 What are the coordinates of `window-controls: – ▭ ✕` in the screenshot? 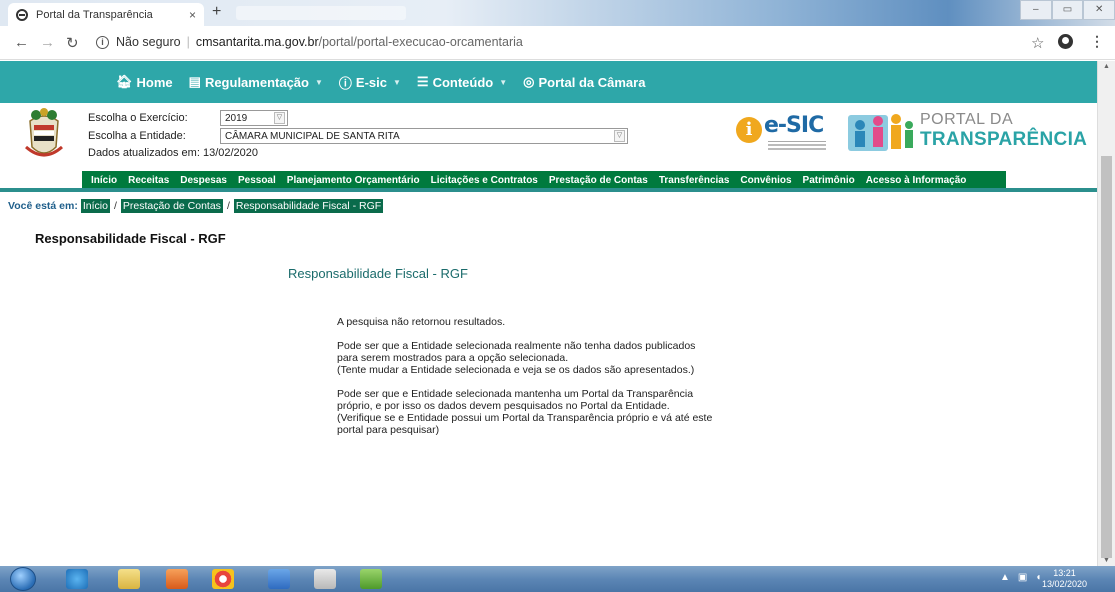 It's located at (1067, 10).